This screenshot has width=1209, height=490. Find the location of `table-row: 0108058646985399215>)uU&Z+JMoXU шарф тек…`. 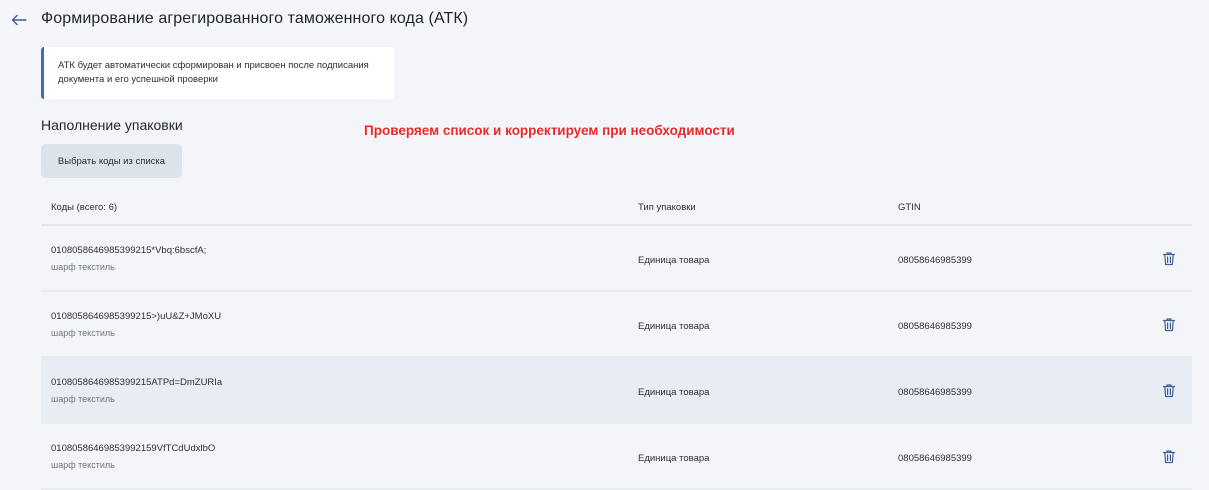

table-row: 0108058646985399215>)uU&Z+JMoXU шарф тек… is located at coordinates (616, 325).